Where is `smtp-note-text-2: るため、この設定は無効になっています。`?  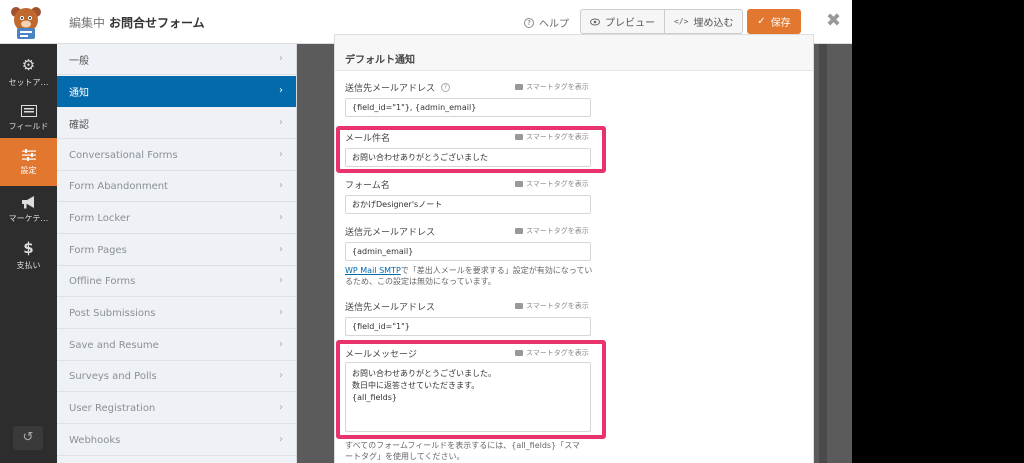 smtp-note-text-2: るため、この設定は無効になっています。 is located at coordinates (420, 281).